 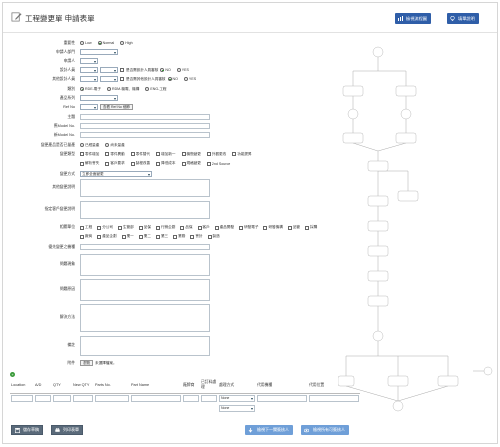 What do you see at coordinates (144, 227) in the screenshot?
I see `unit-3: 品保` at bounding box center [144, 227].